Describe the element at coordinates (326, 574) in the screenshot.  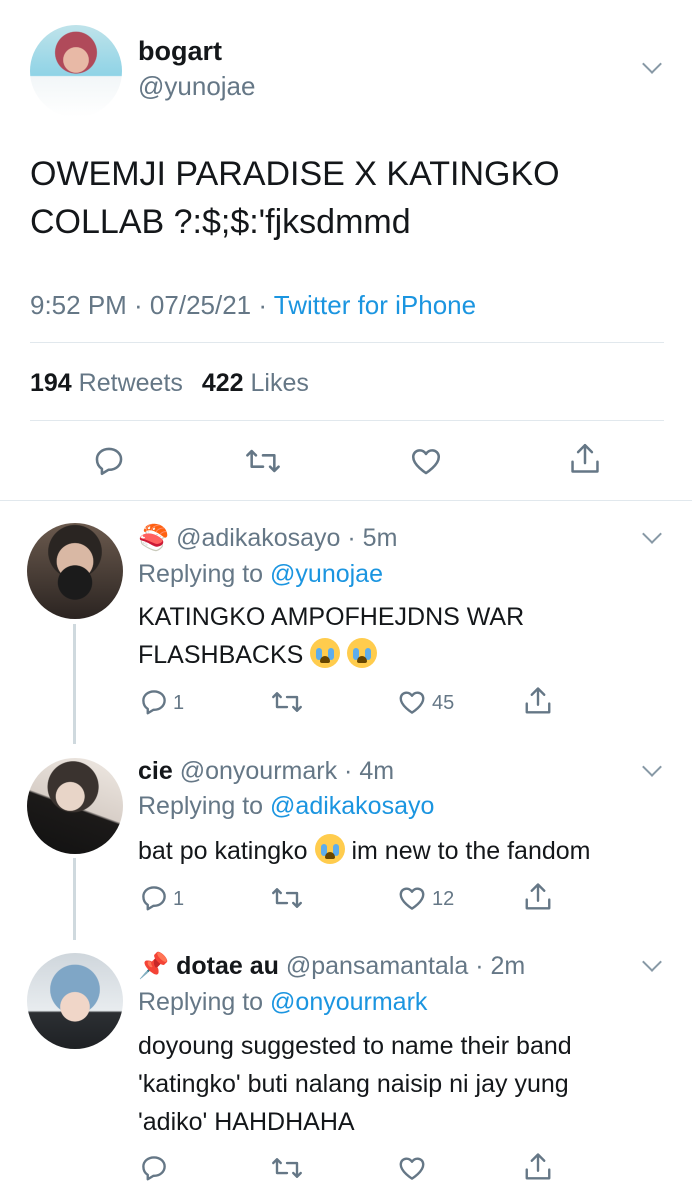
I see `replying-to-link: @yunojae` at that location.